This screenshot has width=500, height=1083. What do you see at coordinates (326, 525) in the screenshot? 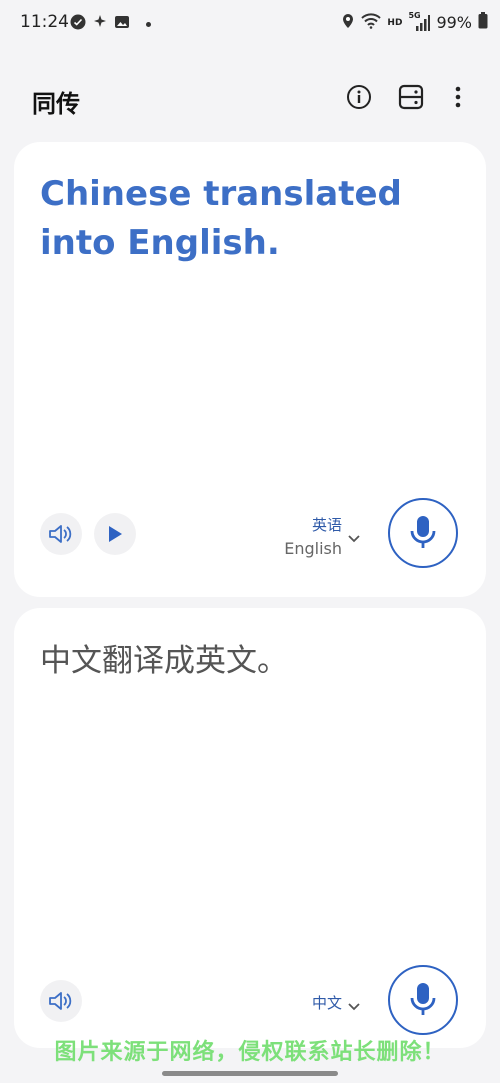
I see `translation-language-primary: 英语` at bounding box center [326, 525].